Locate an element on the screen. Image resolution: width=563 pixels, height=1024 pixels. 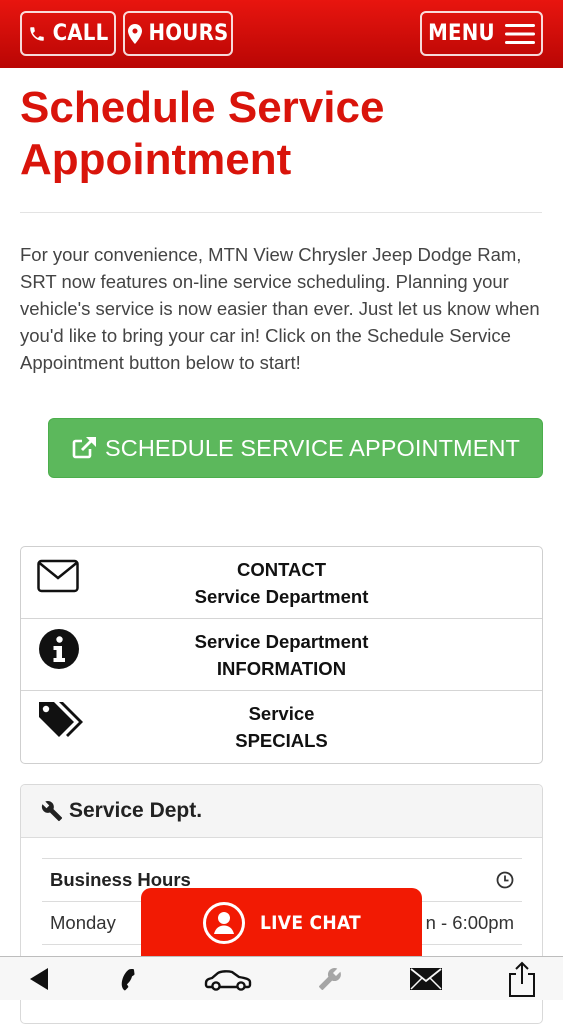
map-marker-icon is located at coordinates (134, 33).